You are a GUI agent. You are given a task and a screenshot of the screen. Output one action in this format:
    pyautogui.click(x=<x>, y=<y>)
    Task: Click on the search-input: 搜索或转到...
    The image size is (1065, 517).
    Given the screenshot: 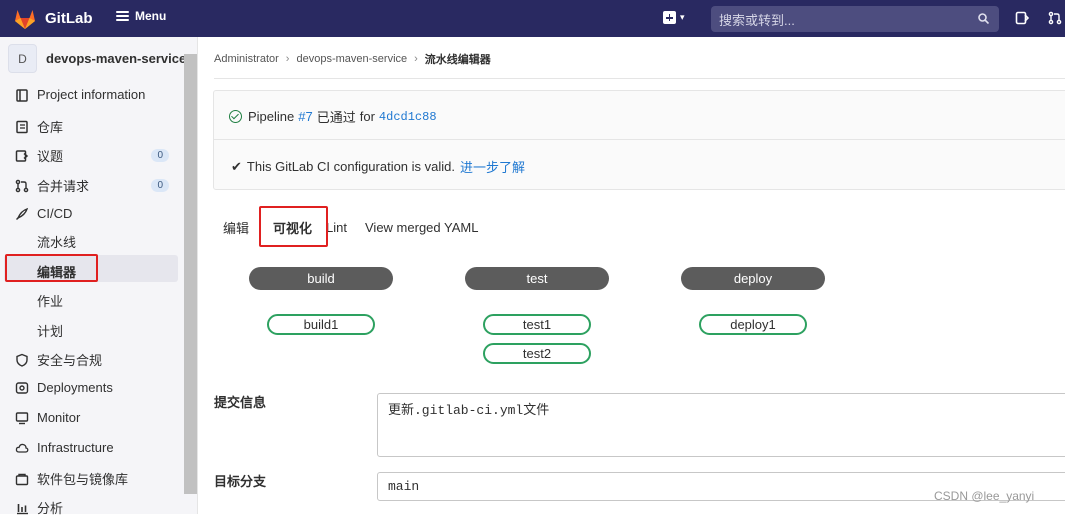 What is the action you would take?
    pyautogui.click(x=855, y=19)
    